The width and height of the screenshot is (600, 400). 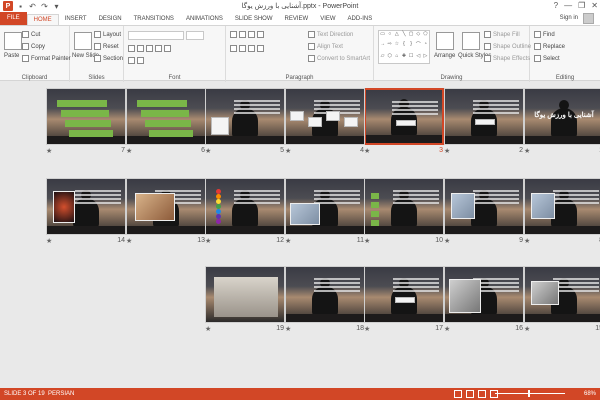 I want to click on minimize-icon: —, so click(x=568, y=5).